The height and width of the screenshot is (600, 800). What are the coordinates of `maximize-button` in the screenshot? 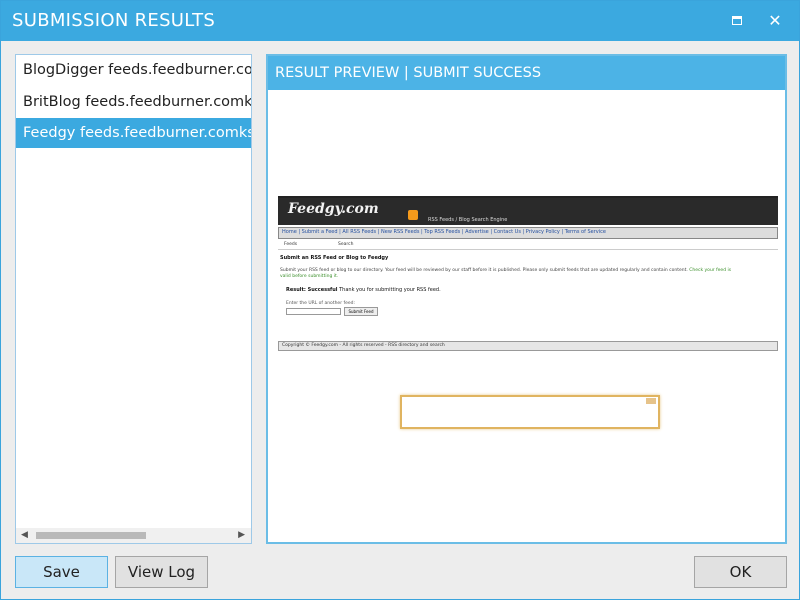 It's located at (737, 21).